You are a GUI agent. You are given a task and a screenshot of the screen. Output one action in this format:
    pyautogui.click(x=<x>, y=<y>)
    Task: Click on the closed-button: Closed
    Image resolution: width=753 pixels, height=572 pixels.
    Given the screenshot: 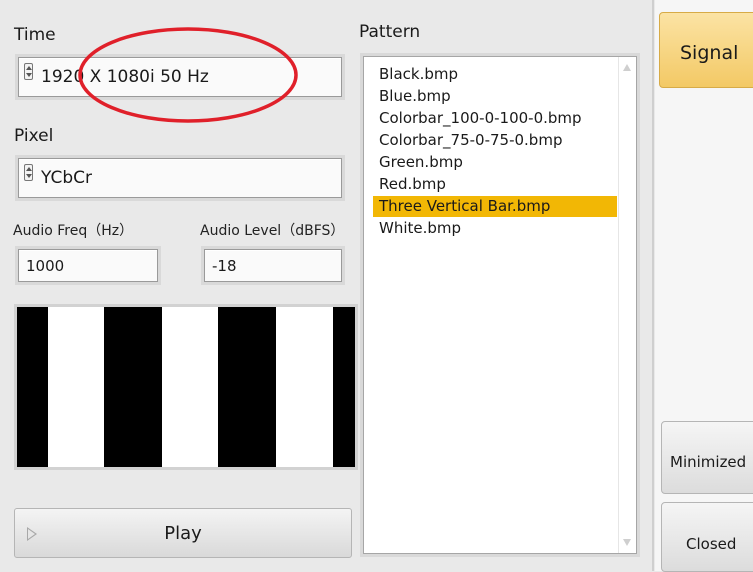 What is the action you would take?
    pyautogui.click(x=707, y=537)
    